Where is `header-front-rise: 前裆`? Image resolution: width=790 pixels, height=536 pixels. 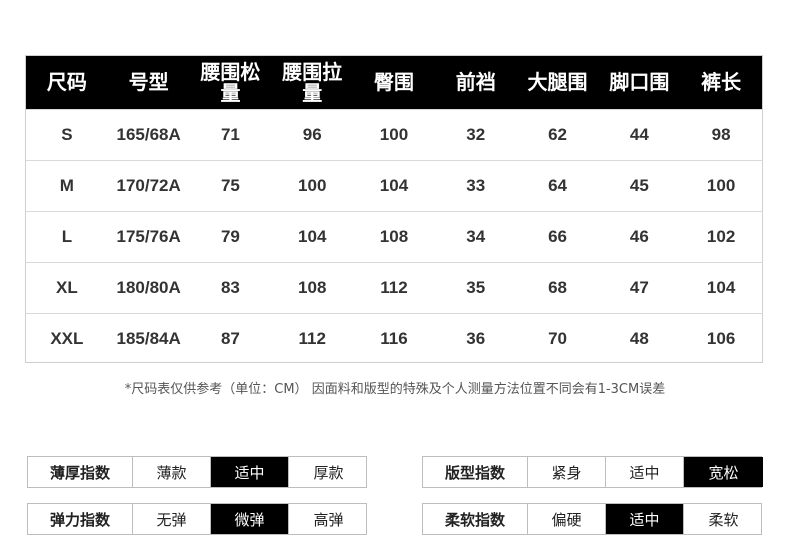
header-front-rise: 前裆 is located at coordinates (475, 82).